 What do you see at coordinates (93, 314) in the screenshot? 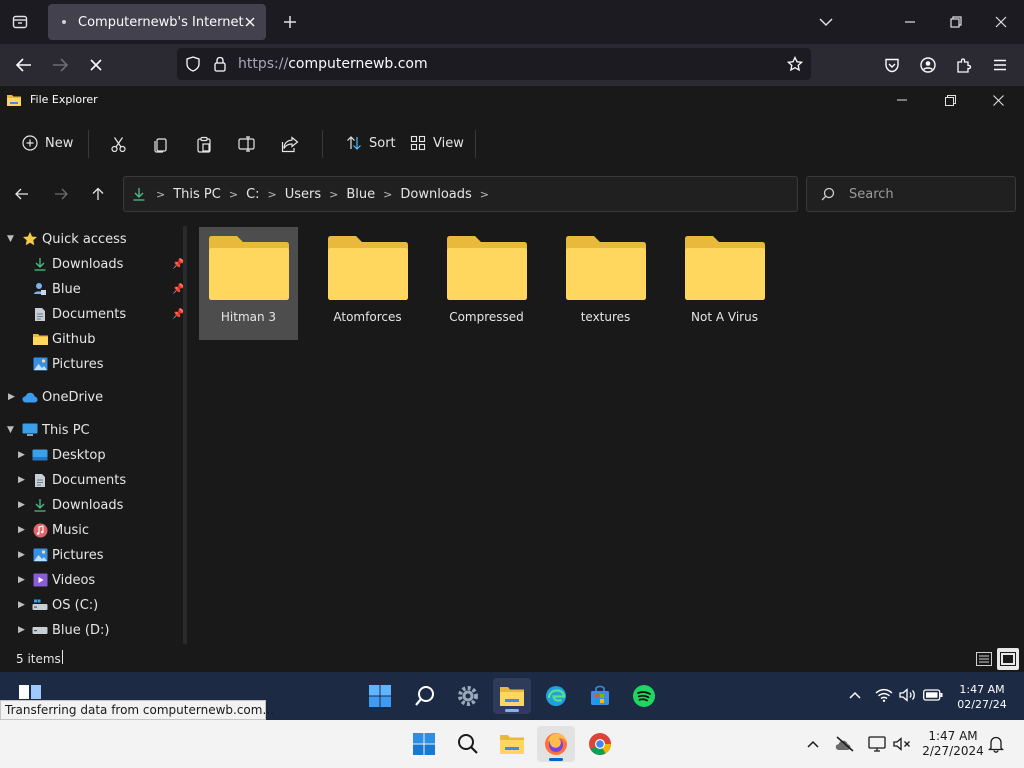
I see `sidebar-item-documents-pinned: Documents 📌` at bounding box center [93, 314].